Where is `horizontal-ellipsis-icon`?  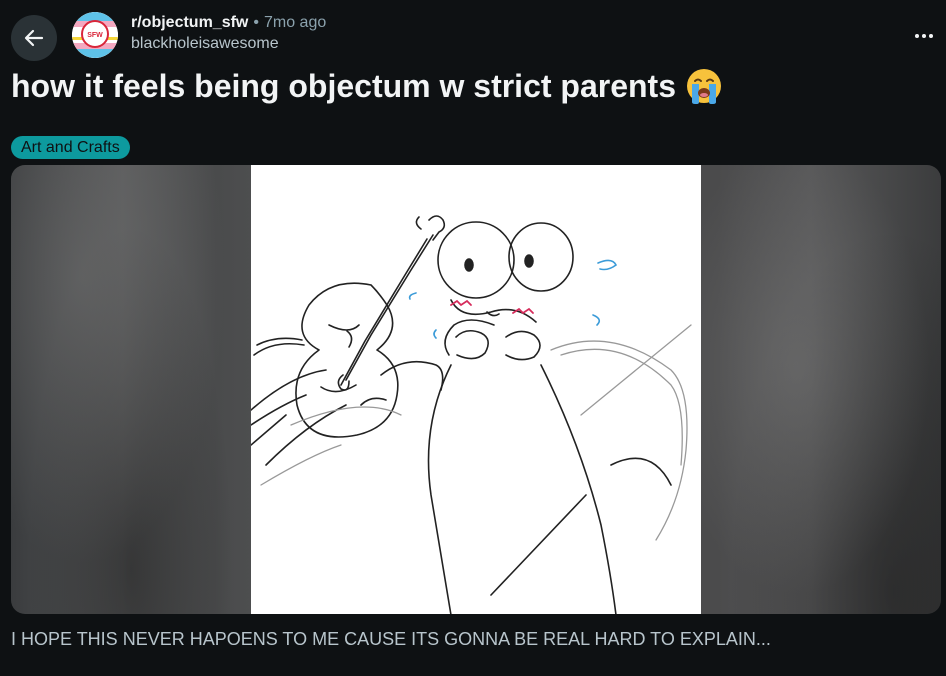
horizontal-ellipsis-icon is located at coordinates (924, 36).